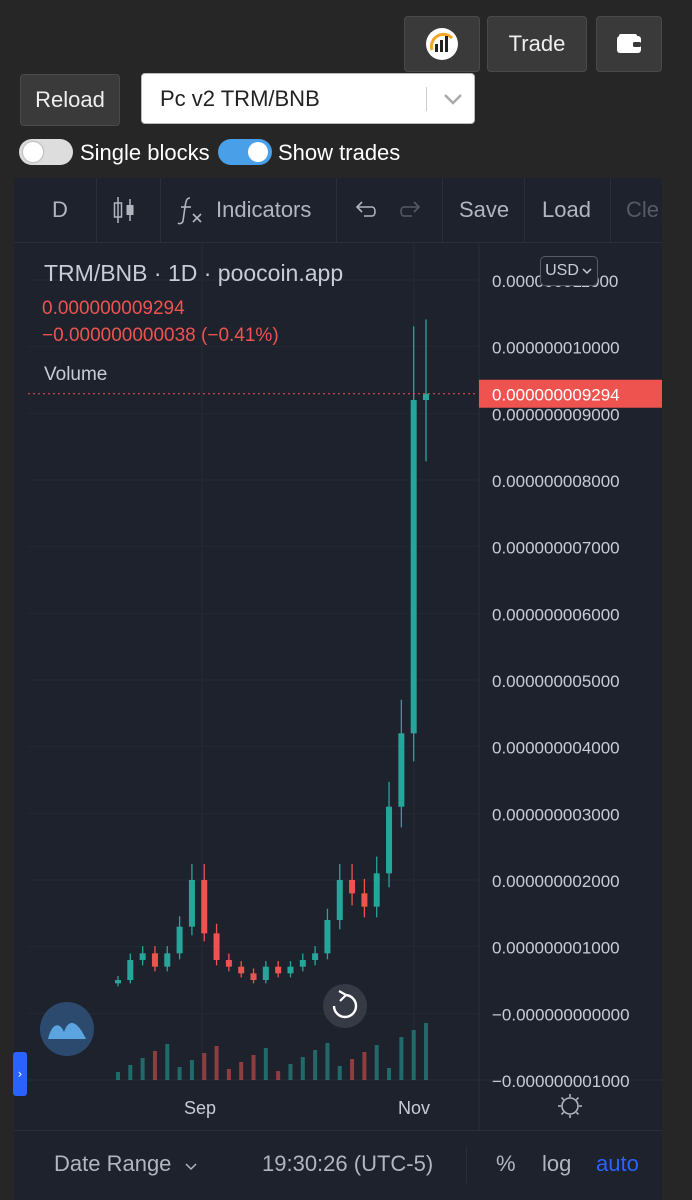 This screenshot has height=1200, width=692. I want to click on current-price-badge-text: 0.000000009294, so click(556, 395).